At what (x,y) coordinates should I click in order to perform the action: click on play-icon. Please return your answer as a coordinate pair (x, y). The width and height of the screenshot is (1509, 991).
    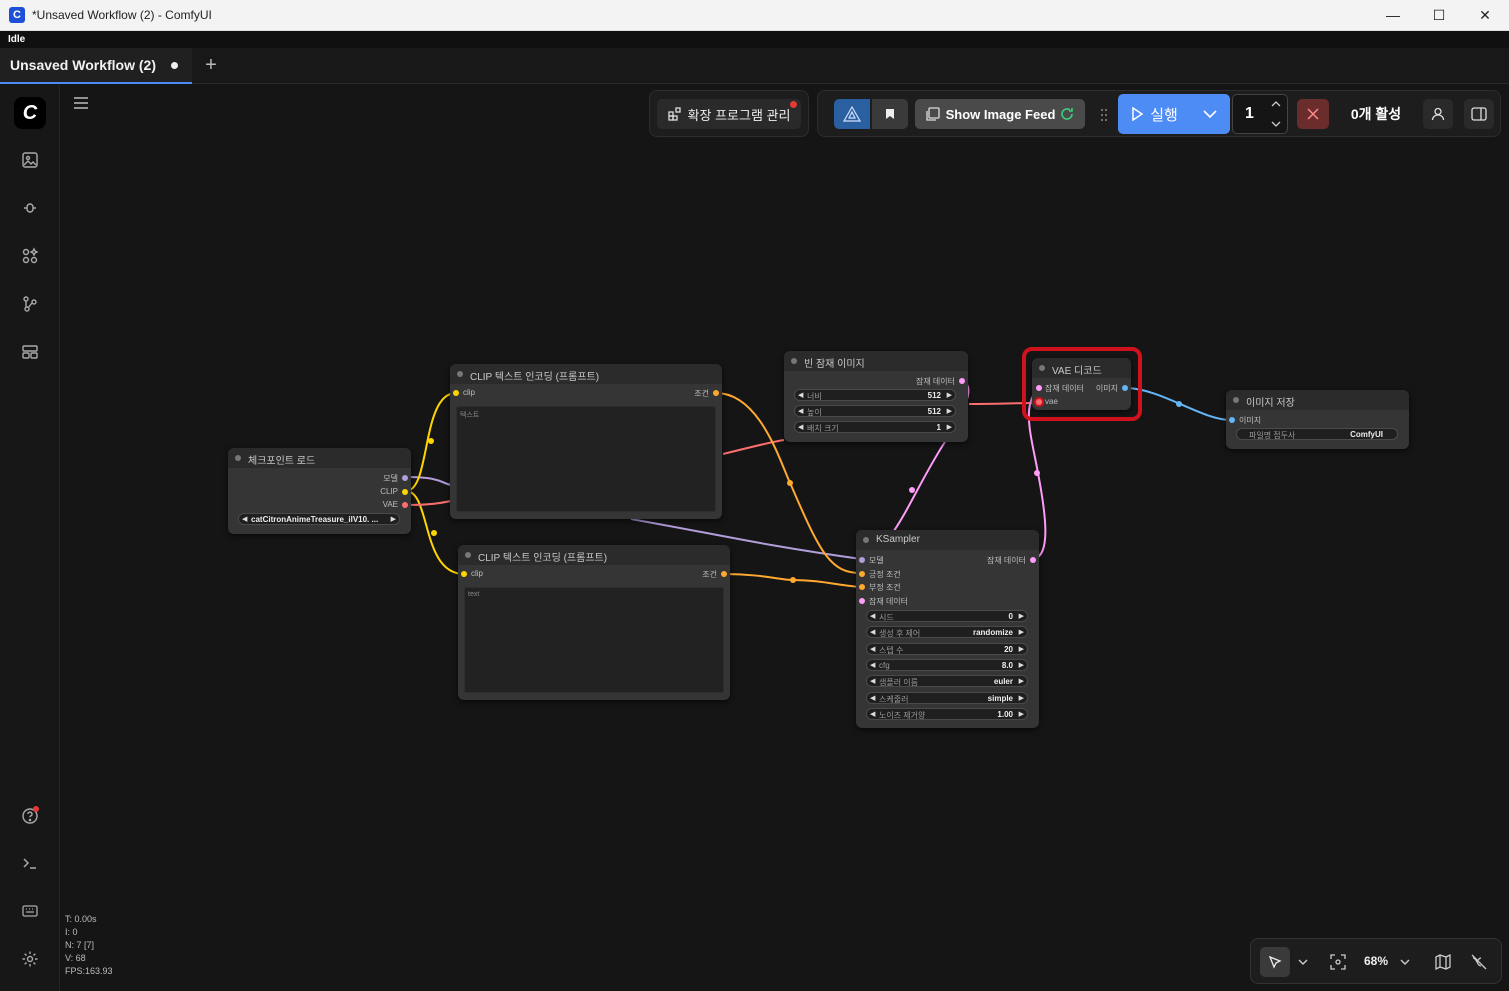
    Looking at the image, I should click on (1138, 114).